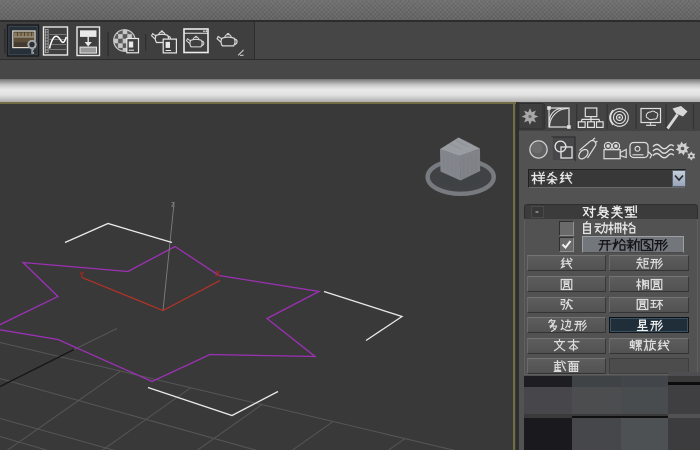 This screenshot has width=700, height=450. I want to click on svg-text: z, so click(173, 203).